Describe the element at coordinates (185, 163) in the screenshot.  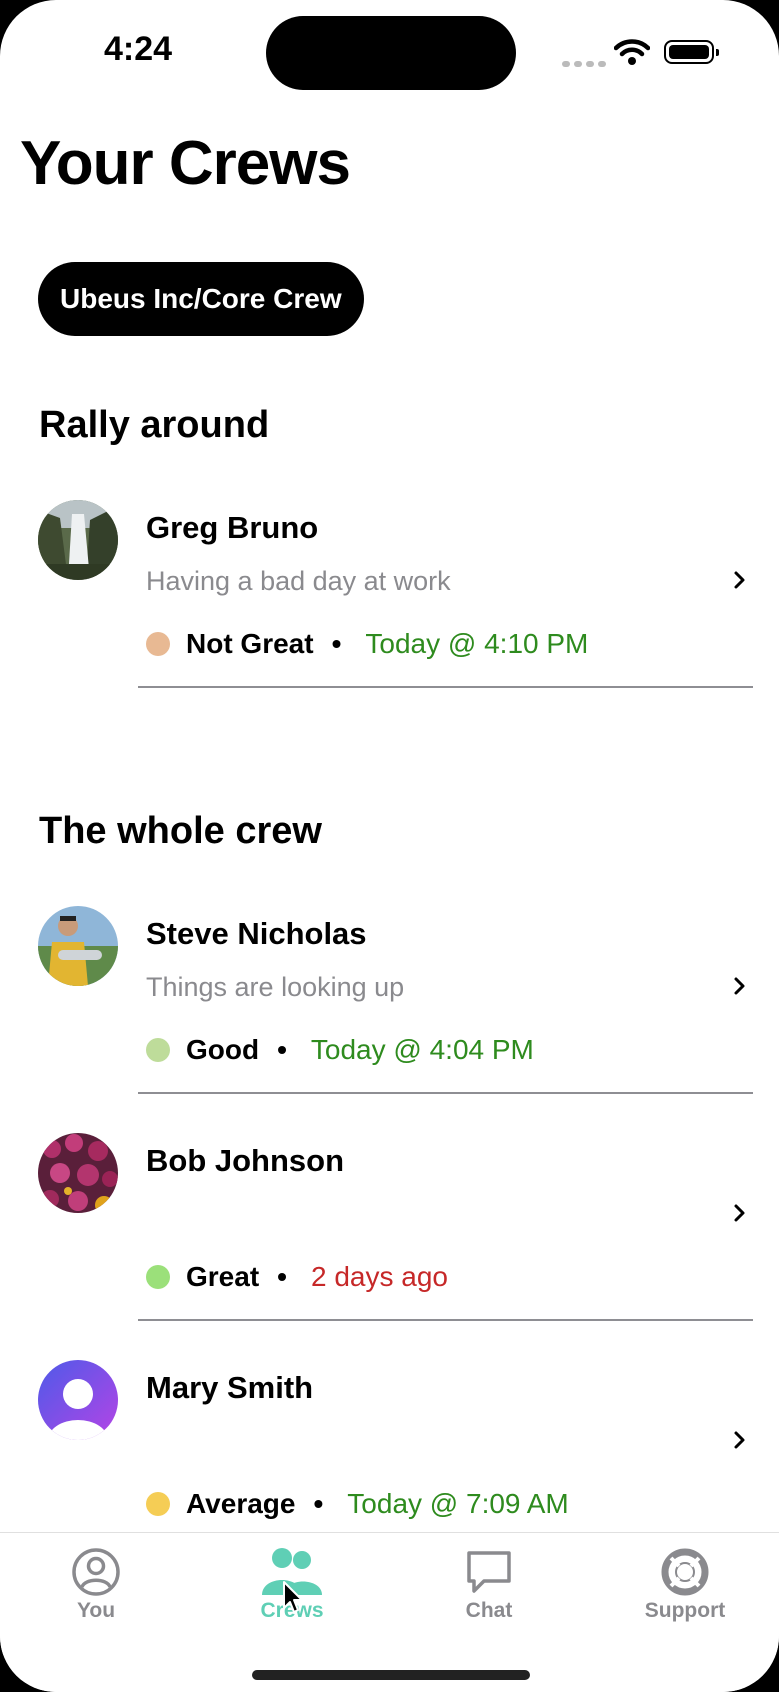
I see `page-title: Your Crews` at that location.